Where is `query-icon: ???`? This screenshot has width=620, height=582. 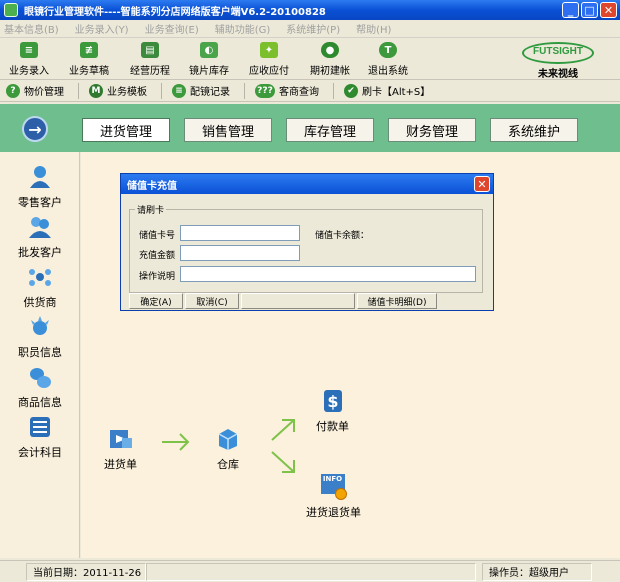 query-icon: ??? is located at coordinates (265, 90).